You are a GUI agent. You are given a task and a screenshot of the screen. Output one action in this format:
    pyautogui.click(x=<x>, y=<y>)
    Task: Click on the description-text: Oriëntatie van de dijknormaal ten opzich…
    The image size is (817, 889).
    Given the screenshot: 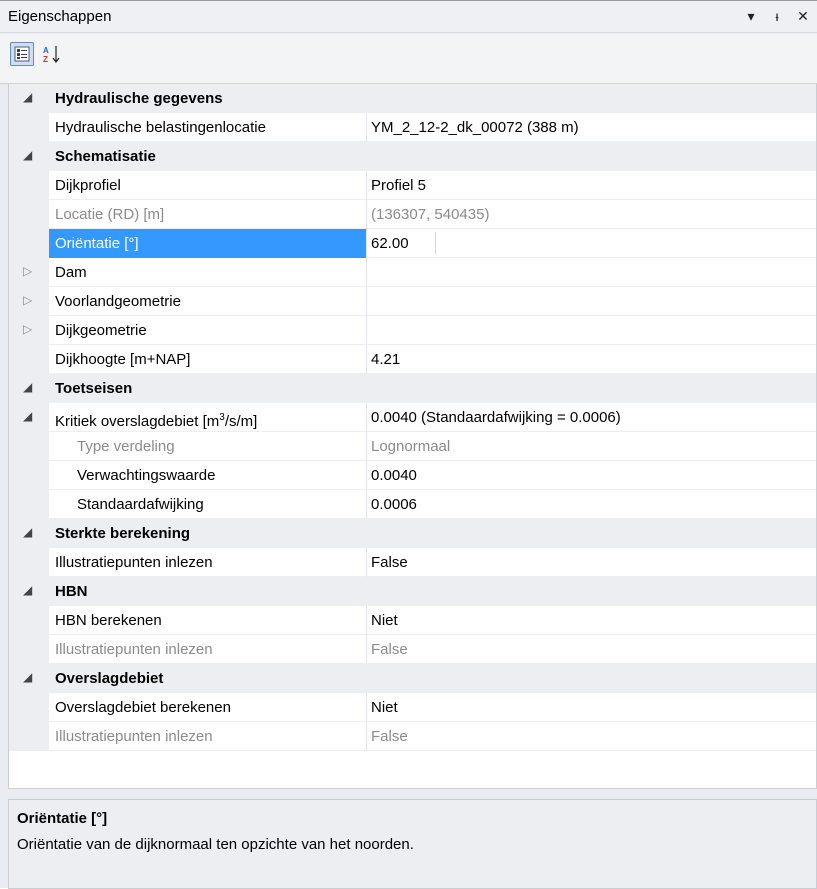 What is the action you would take?
    pyautogui.click(x=215, y=844)
    